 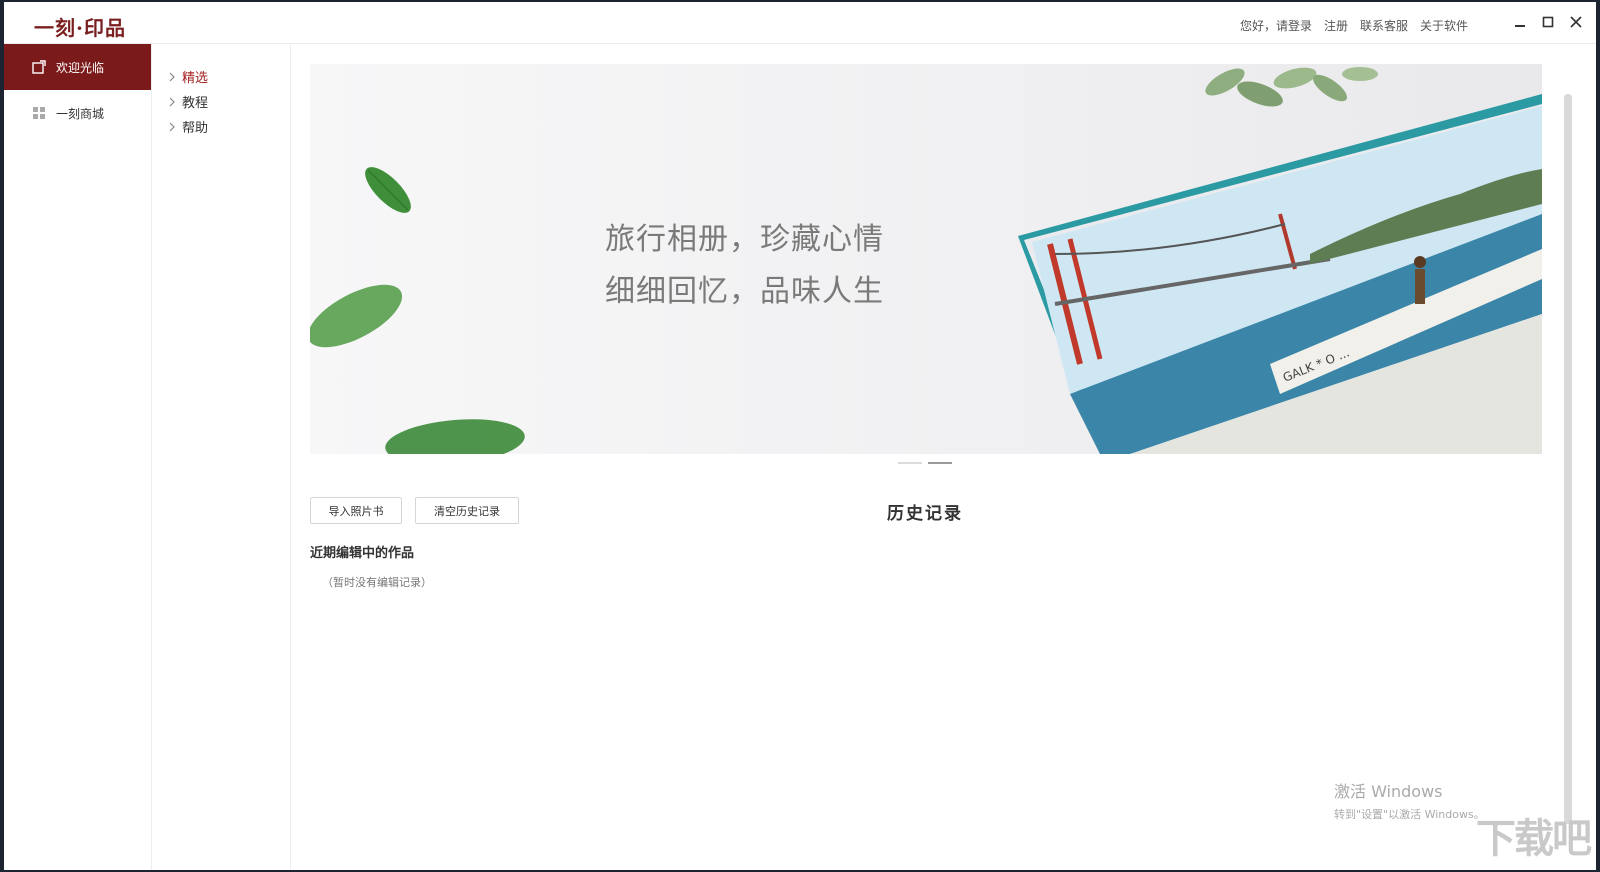 What do you see at coordinates (1354, 25) in the screenshot?
I see `top-links: 您好，请登录 注册 联系客服 关于软件` at bounding box center [1354, 25].